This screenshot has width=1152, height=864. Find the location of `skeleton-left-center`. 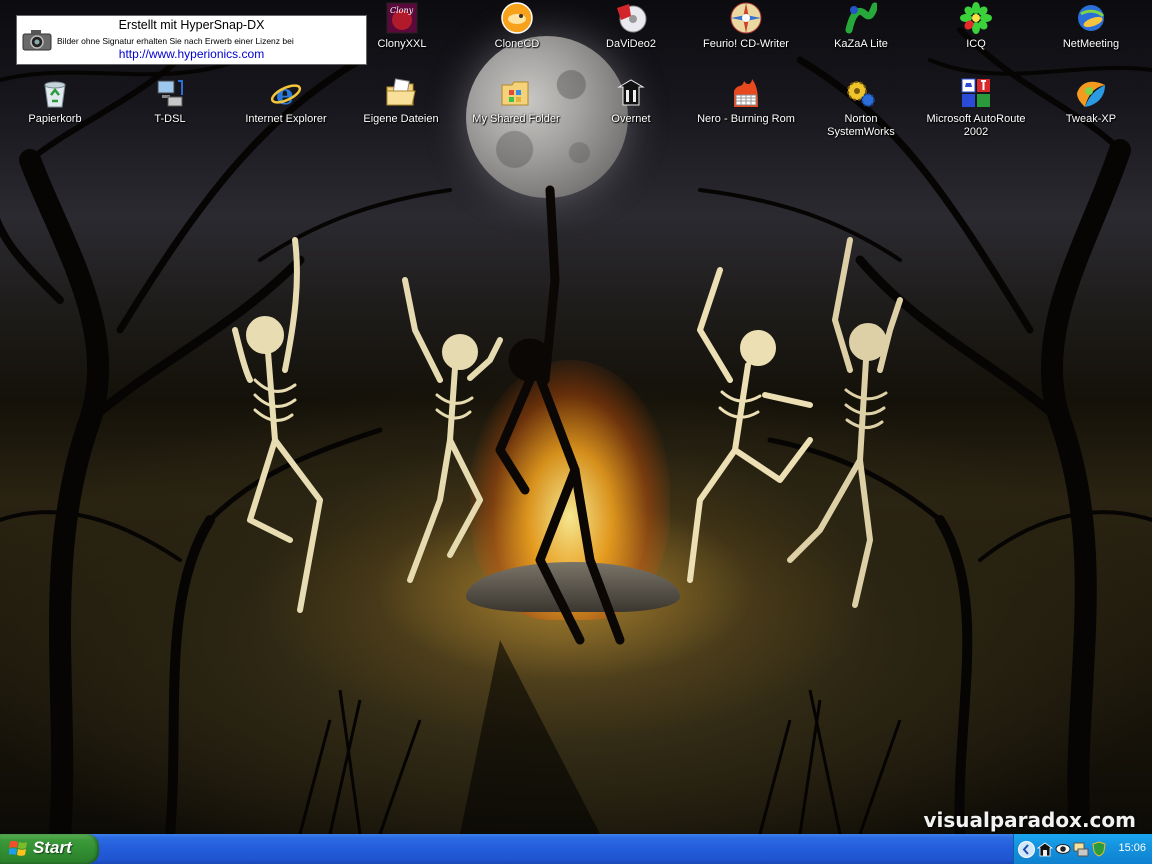

skeleton-left-center is located at coordinates (452, 430).